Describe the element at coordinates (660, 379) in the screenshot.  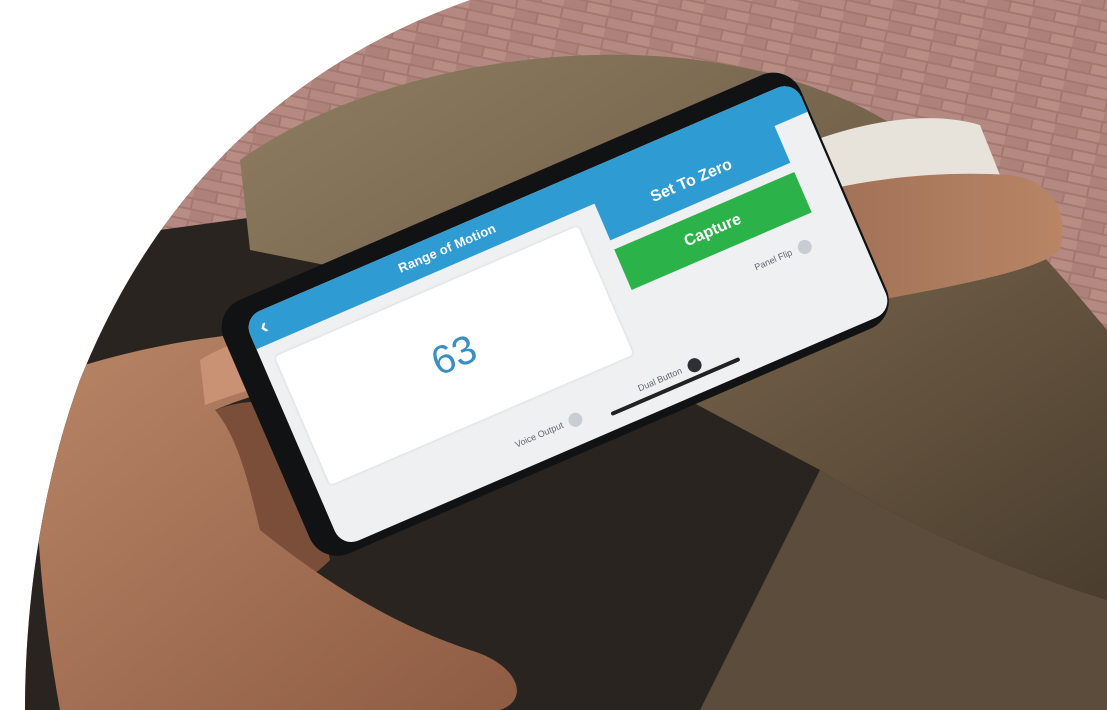
I see `dual-button-label: Dual Button` at that location.